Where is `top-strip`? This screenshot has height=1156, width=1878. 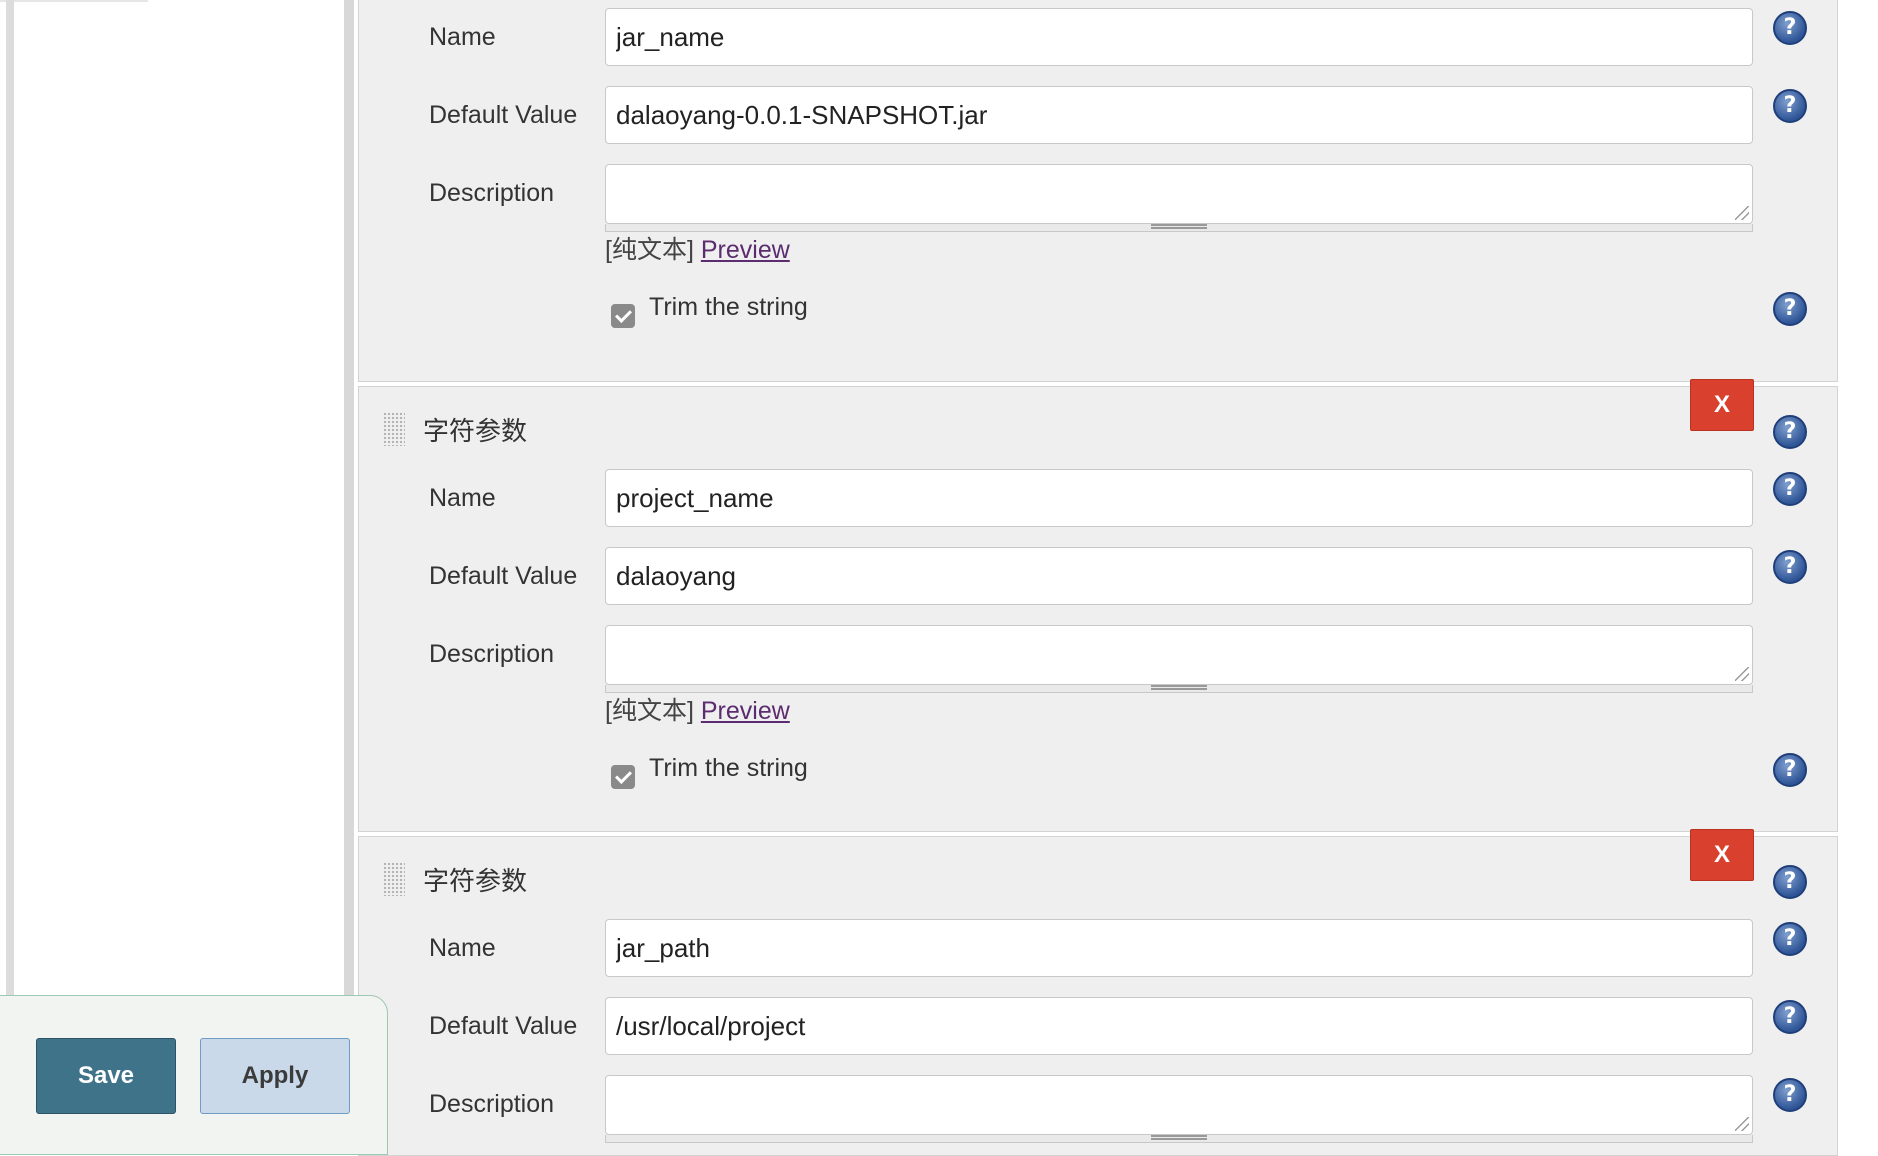 top-strip is located at coordinates (74, 1).